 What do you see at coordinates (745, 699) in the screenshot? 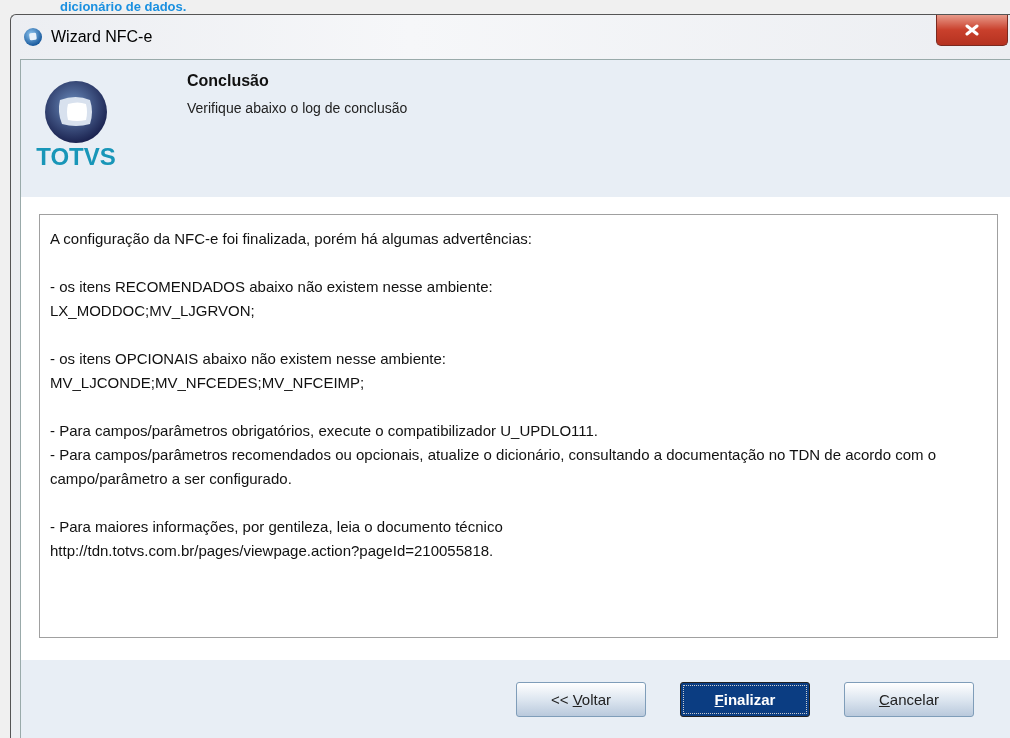
I see `dialog-button: Finalizar` at bounding box center [745, 699].